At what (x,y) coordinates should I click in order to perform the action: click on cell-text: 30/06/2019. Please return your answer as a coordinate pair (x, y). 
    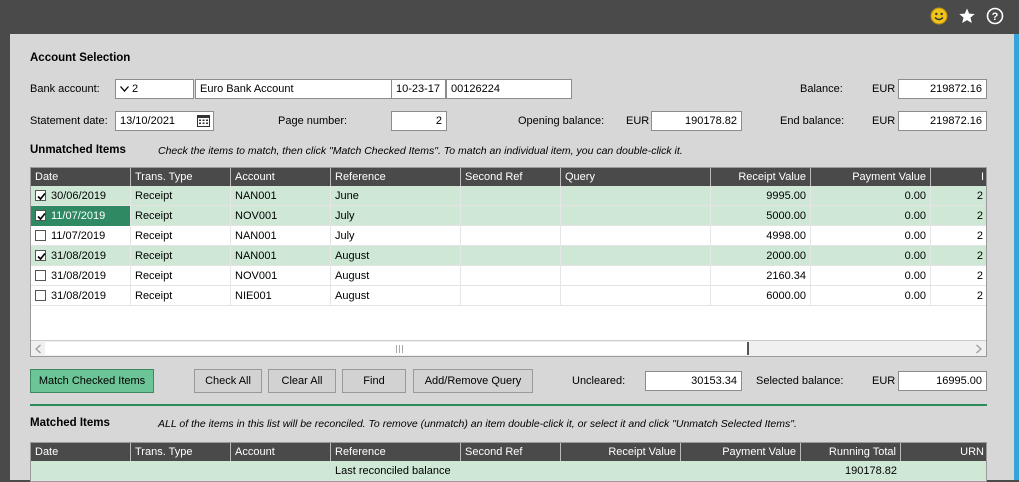
    Looking at the image, I should click on (79, 196).